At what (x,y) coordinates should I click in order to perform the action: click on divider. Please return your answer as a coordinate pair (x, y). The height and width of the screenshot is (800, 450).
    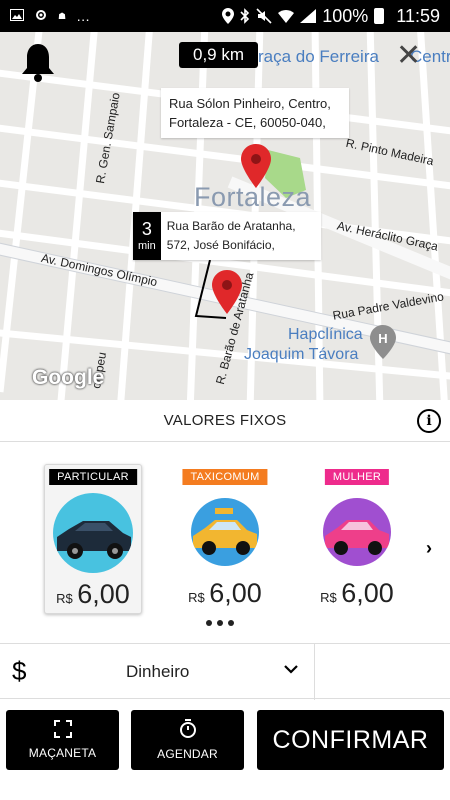
    Looking at the image, I should click on (314, 672).